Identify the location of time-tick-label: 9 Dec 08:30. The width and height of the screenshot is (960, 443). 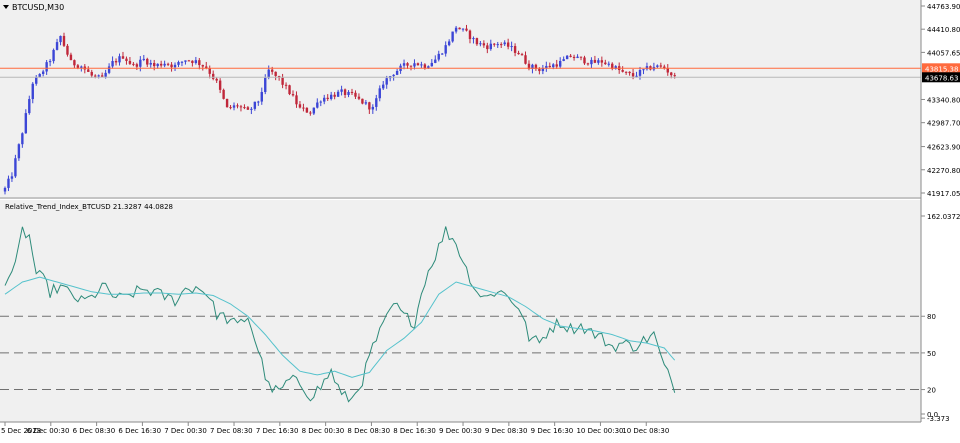
(506, 431).